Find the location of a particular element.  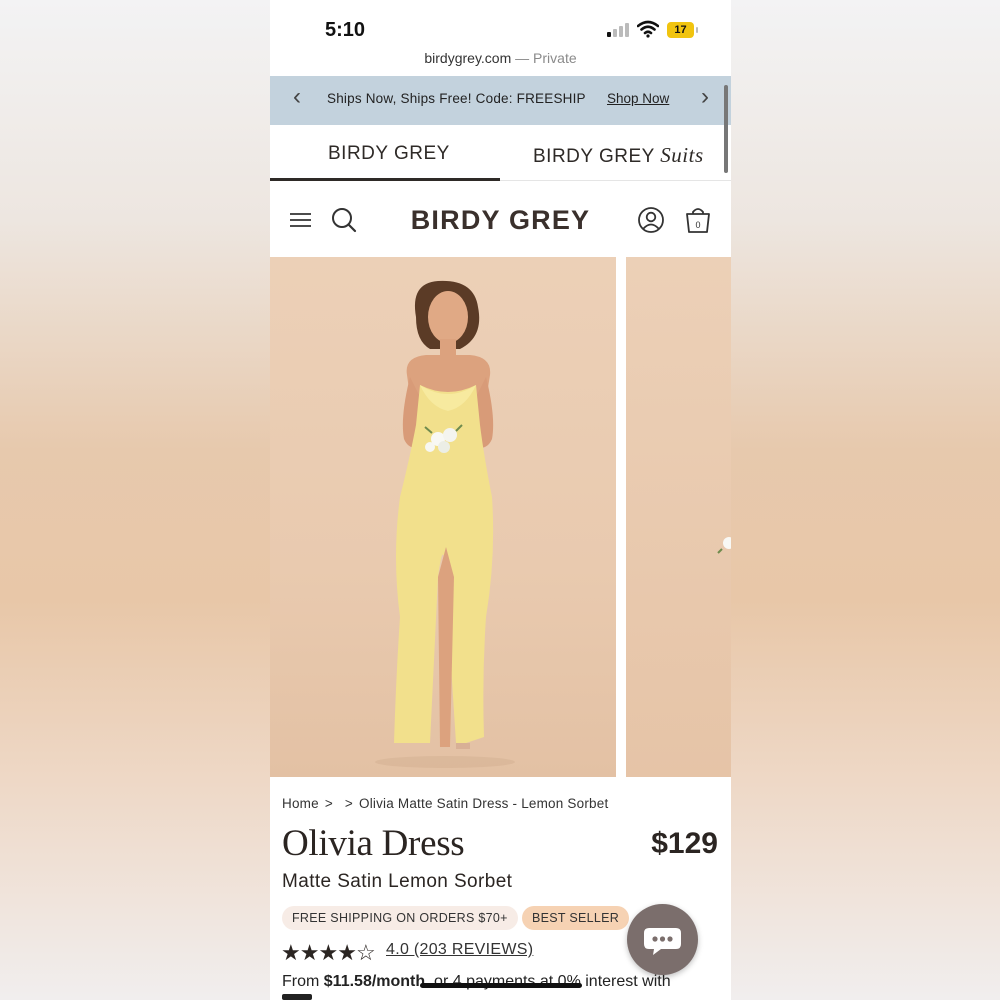

tab-birdy-grey-suits: BIRDY GREY Suits is located at coordinates (618, 155).